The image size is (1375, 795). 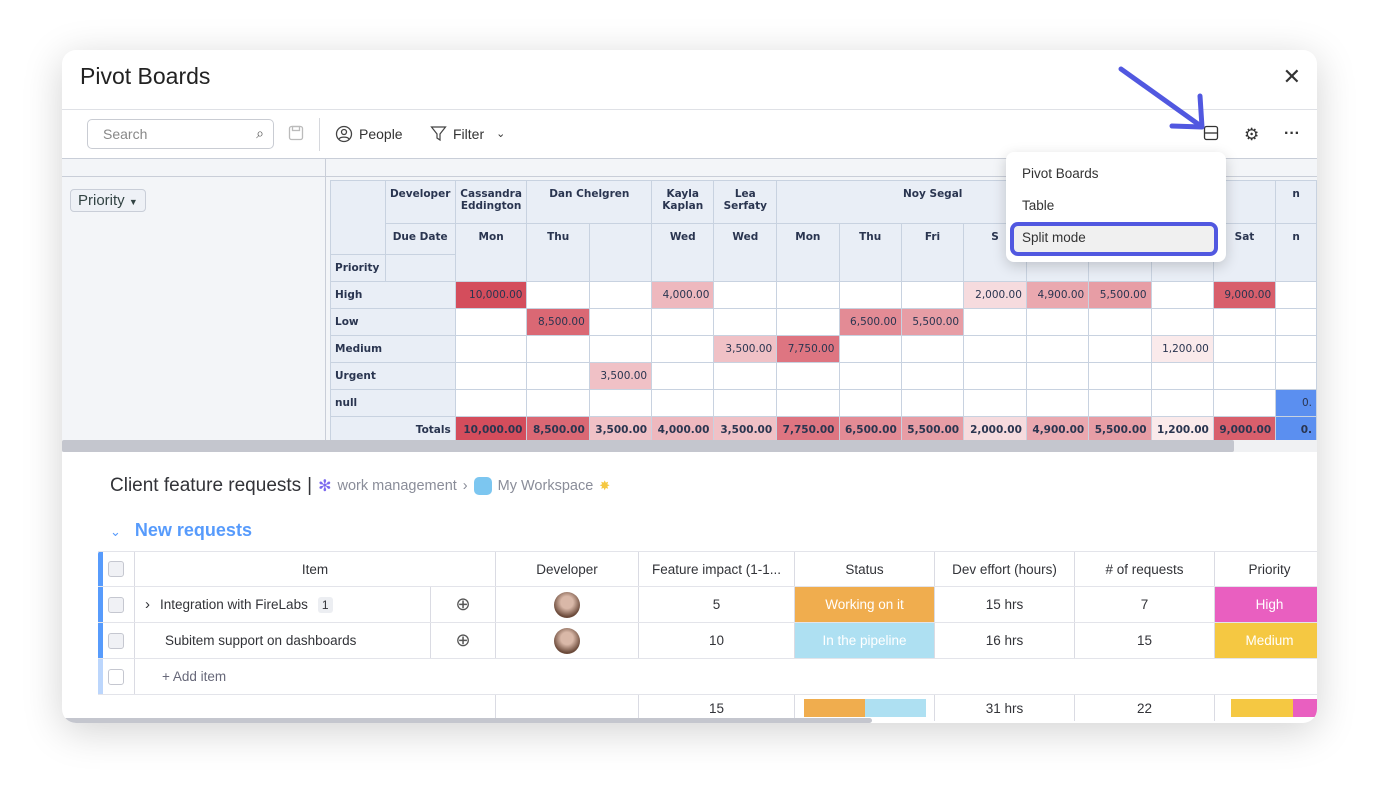 I want to click on more-horizontal-icon: ···, so click(x=1292, y=134).